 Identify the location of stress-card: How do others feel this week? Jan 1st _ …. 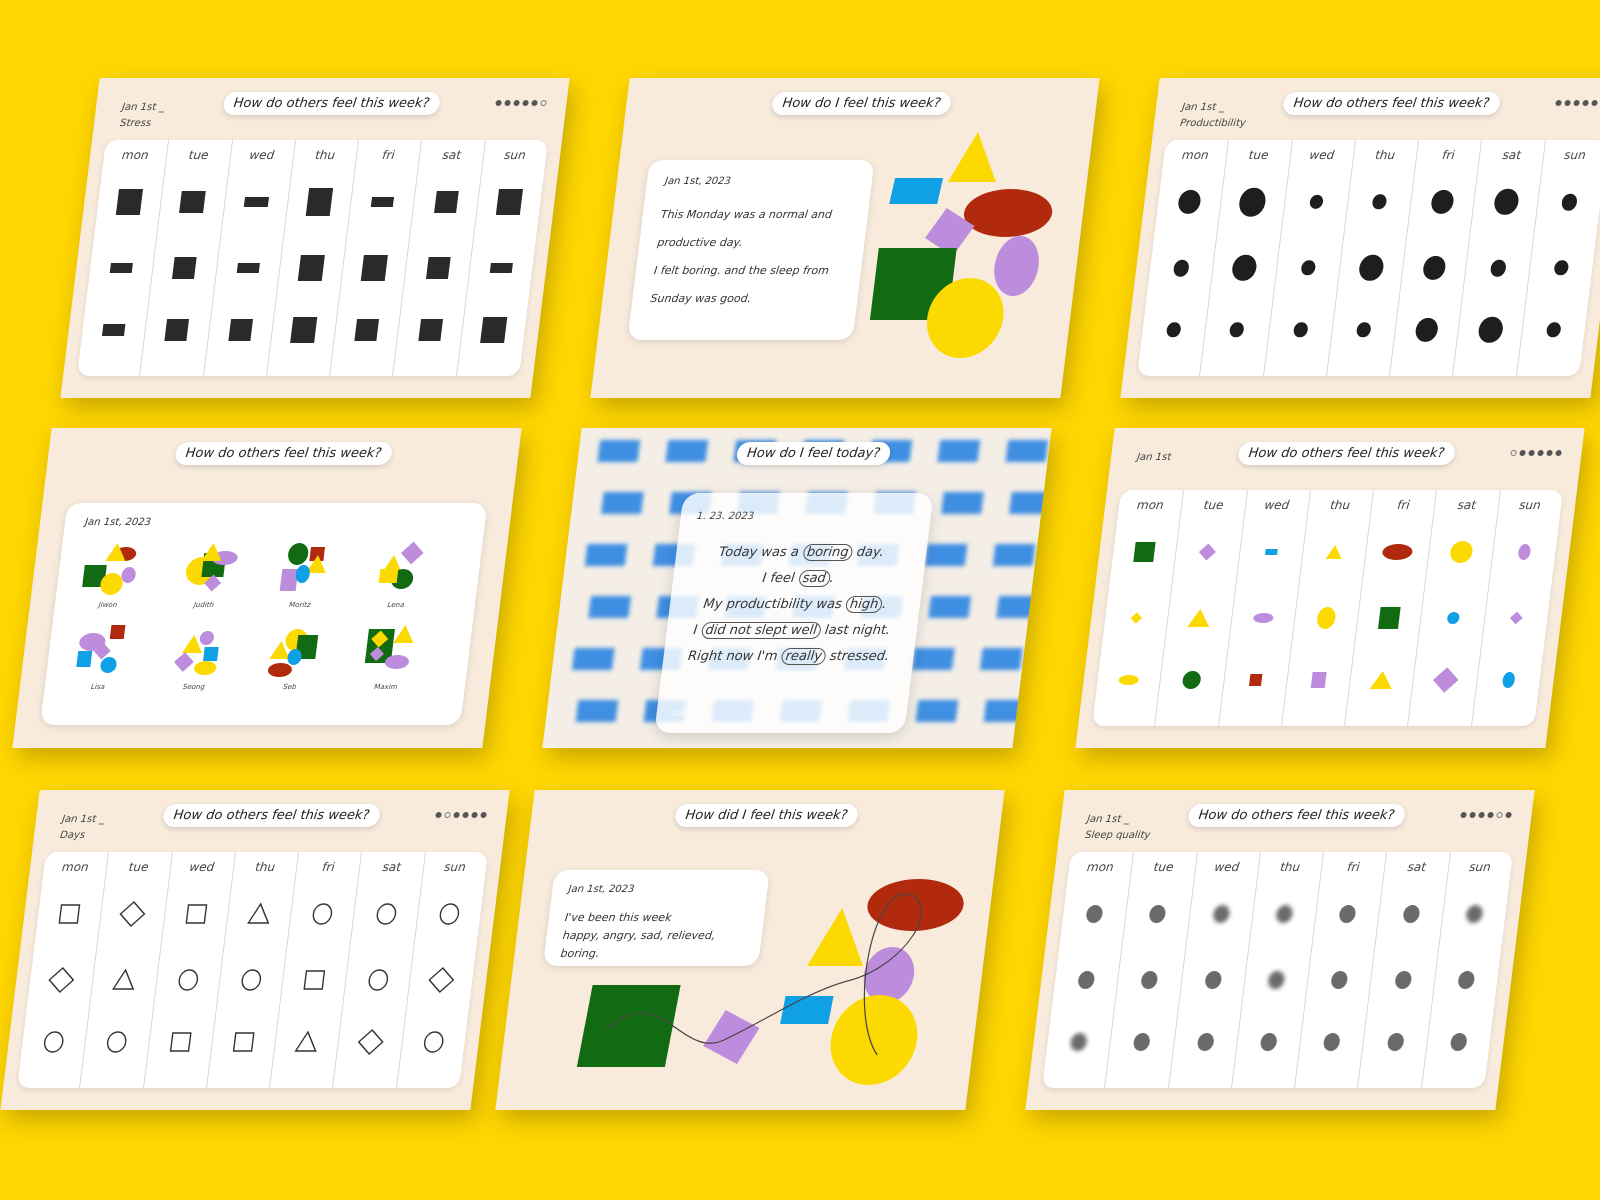
(315, 238).